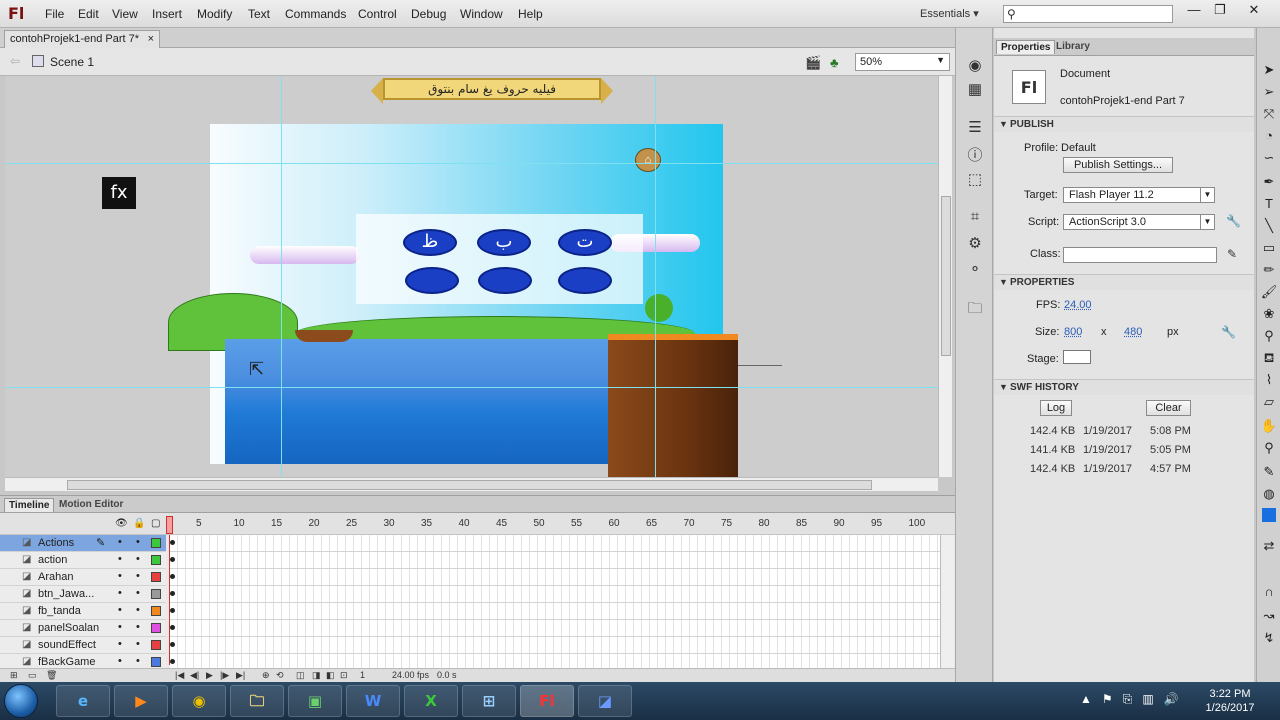 The height and width of the screenshot is (720, 1280). What do you see at coordinates (315, 14) in the screenshot?
I see `menu-commands: Commands` at bounding box center [315, 14].